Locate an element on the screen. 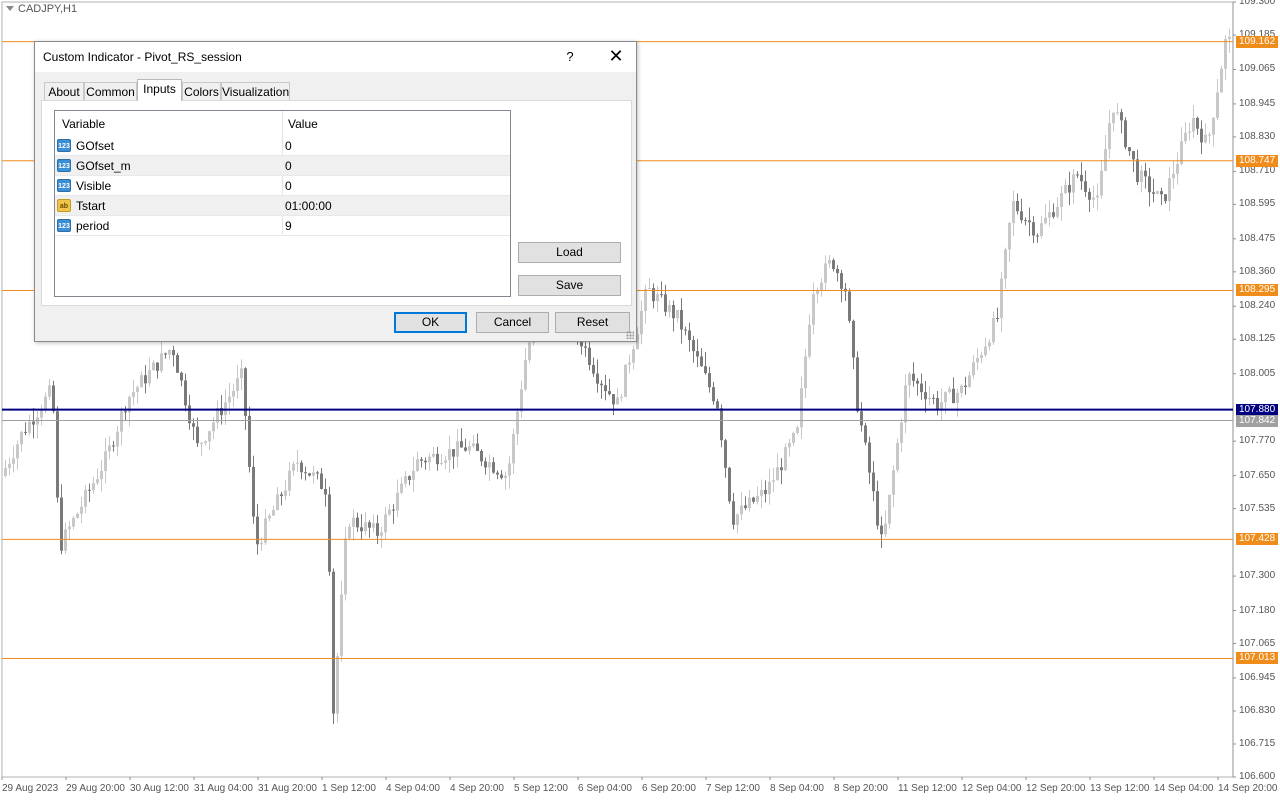 This screenshot has width=1280, height=800. tab-colors: Colors is located at coordinates (201, 91).